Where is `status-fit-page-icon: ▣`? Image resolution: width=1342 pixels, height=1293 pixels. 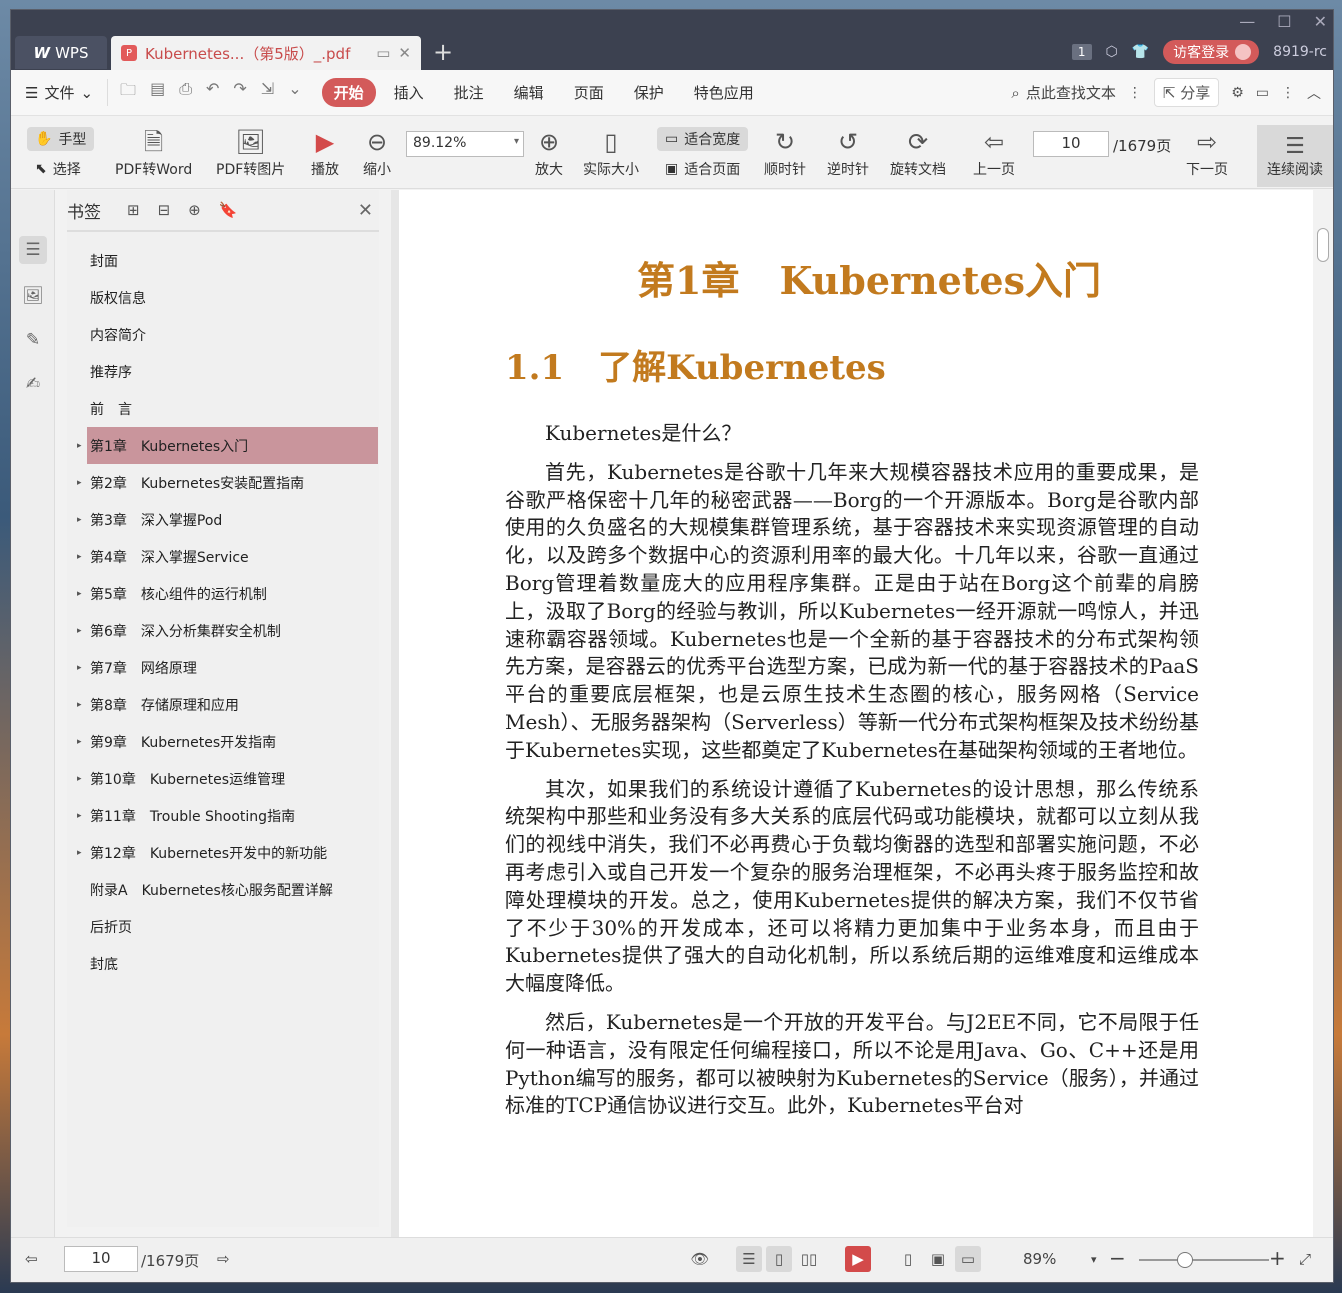 status-fit-page-icon: ▣ is located at coordinates (938, 1259).